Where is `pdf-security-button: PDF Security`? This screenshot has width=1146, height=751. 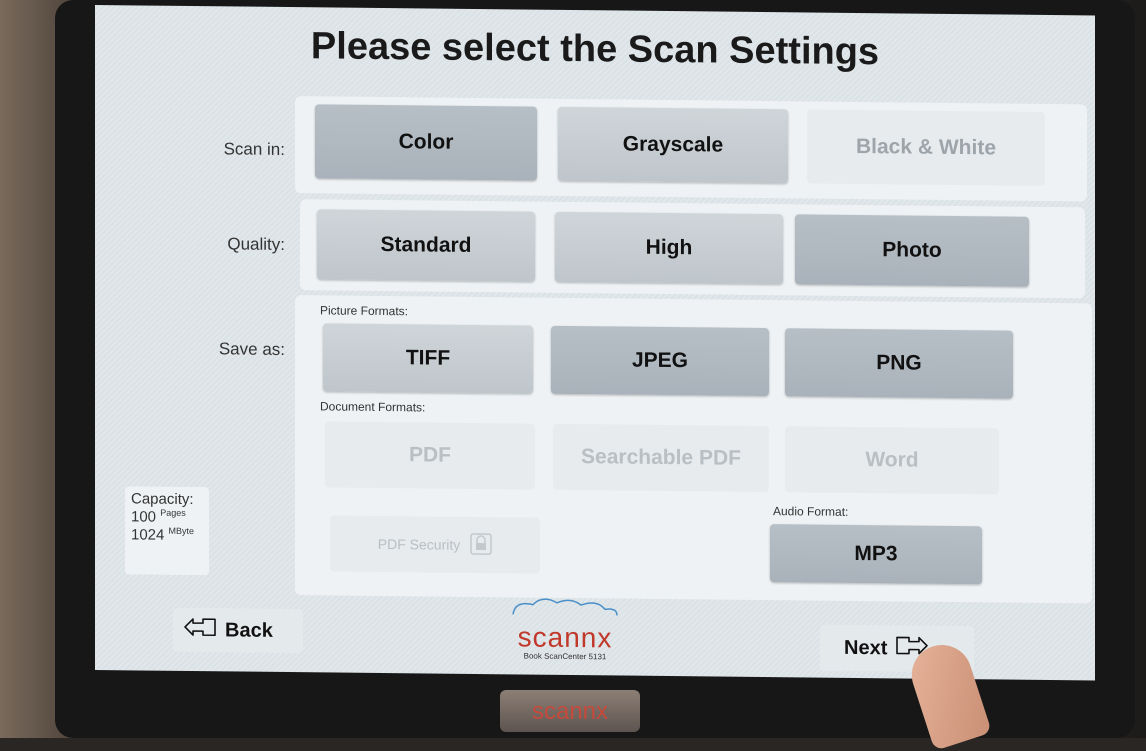 pdf-security-button: PDF Security is located at coordinates (435, 544).